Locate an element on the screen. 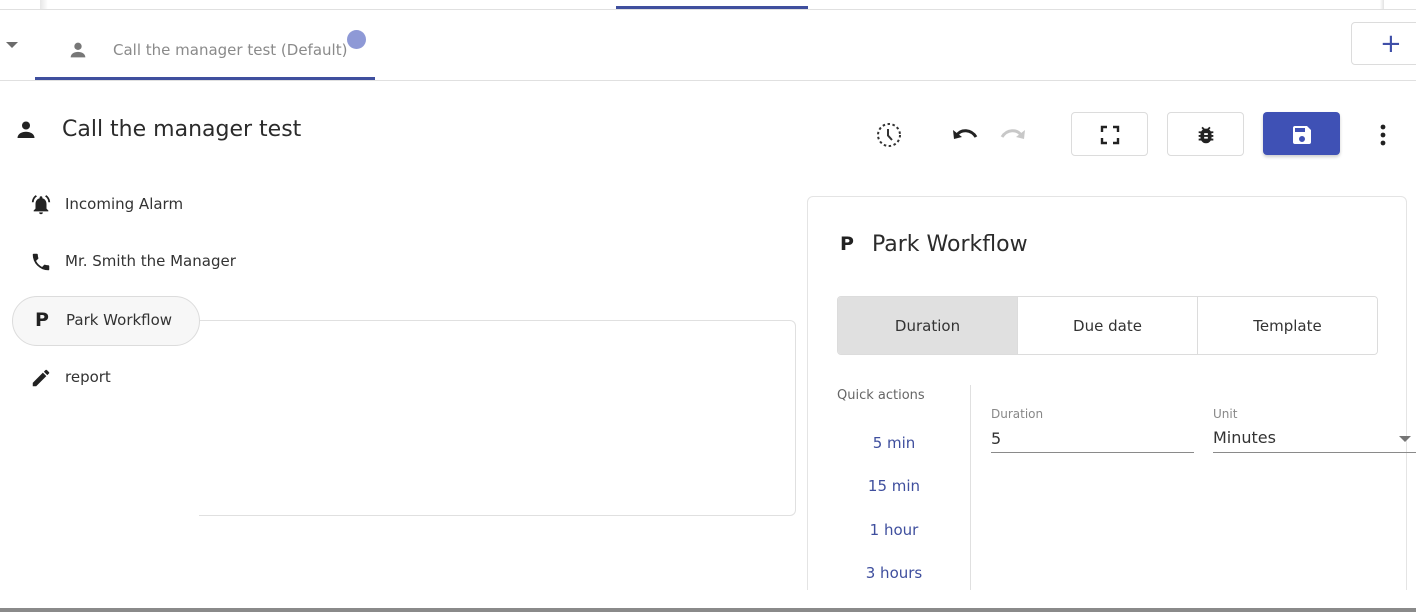 This screenshot has height=612, width=1416. quick-action-1-hour: 1 hour is located at coordinates (894, 530).